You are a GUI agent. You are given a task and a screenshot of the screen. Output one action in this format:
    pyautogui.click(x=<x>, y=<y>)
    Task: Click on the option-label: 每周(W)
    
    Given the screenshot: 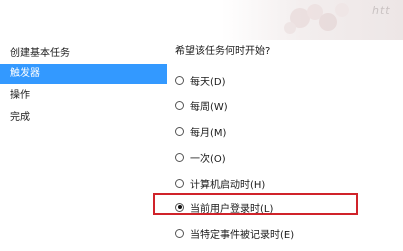 What is the action you would take?
    pyautogui.click(x=209, y=107)
    